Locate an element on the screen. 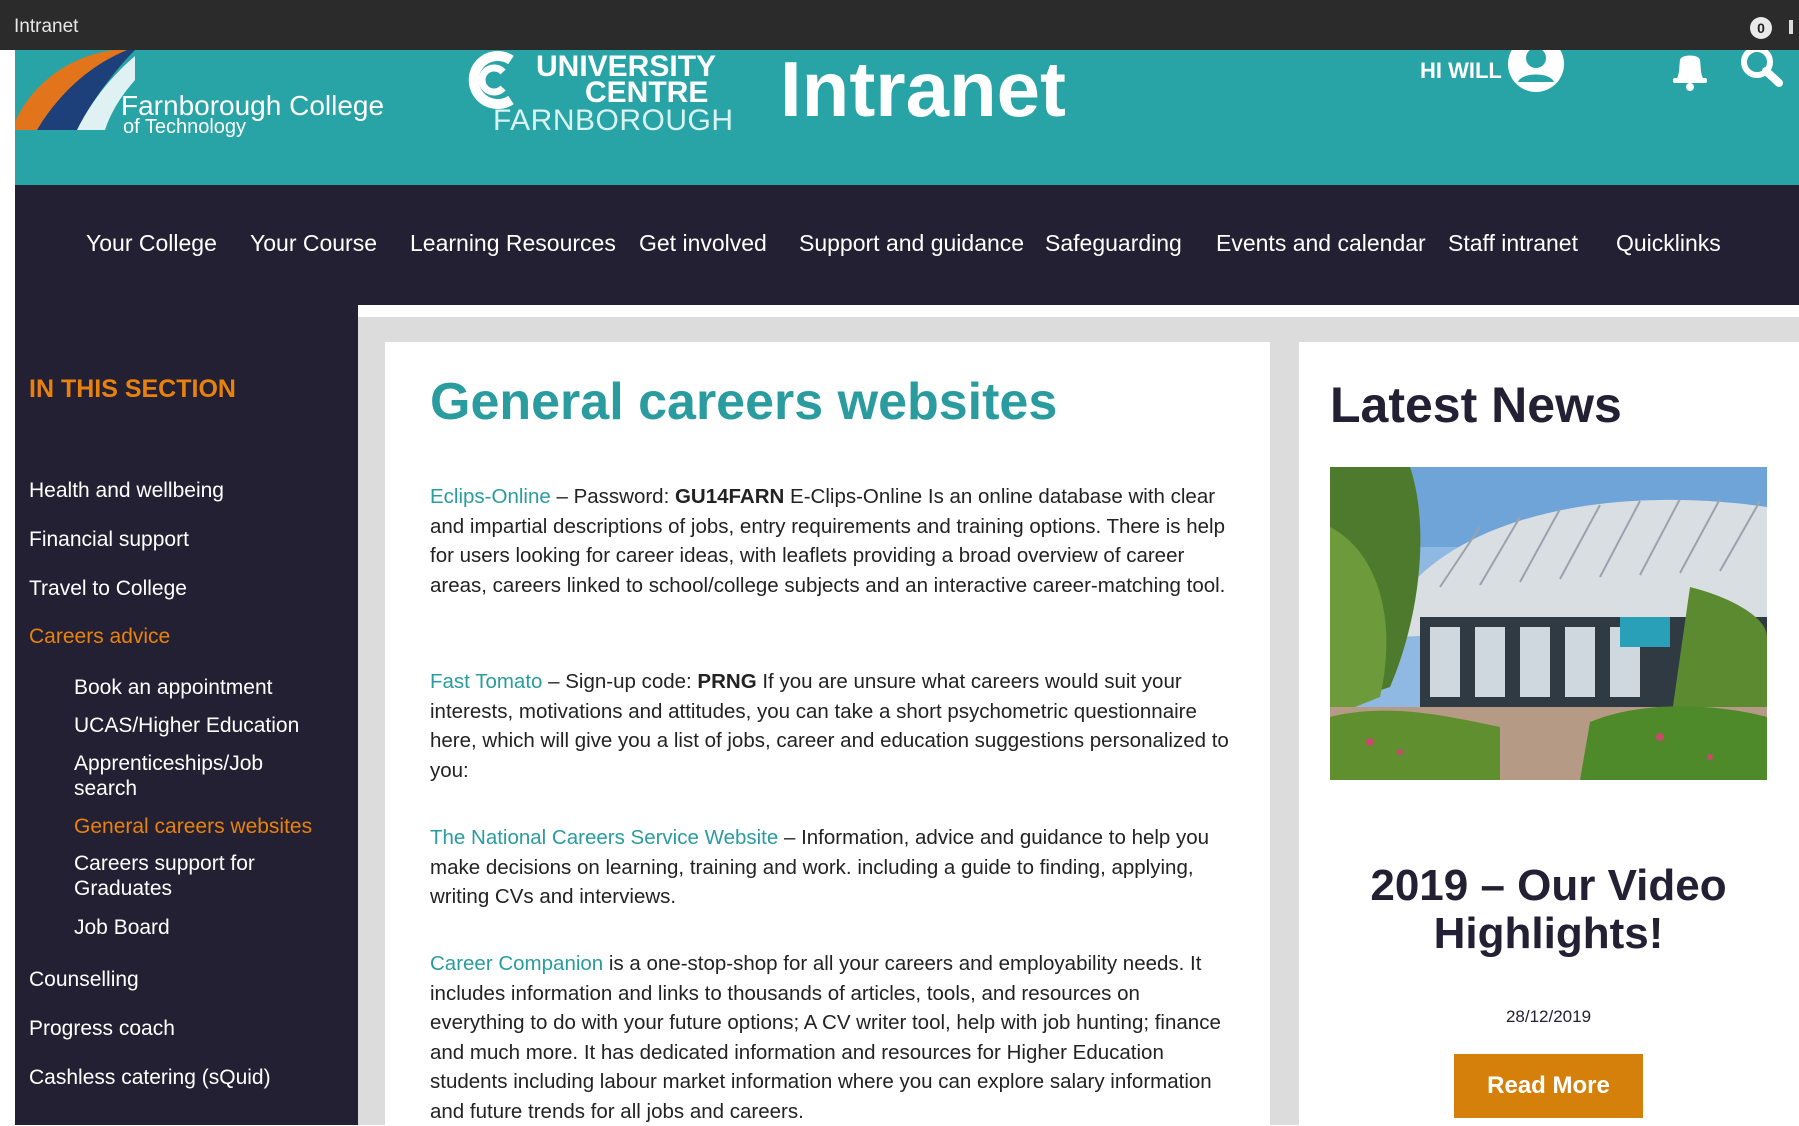 The height and width of the screenshot is (1126, 1799). sidebar-item-travel-to-college: Travel to College is located at coordinates (108, 589).